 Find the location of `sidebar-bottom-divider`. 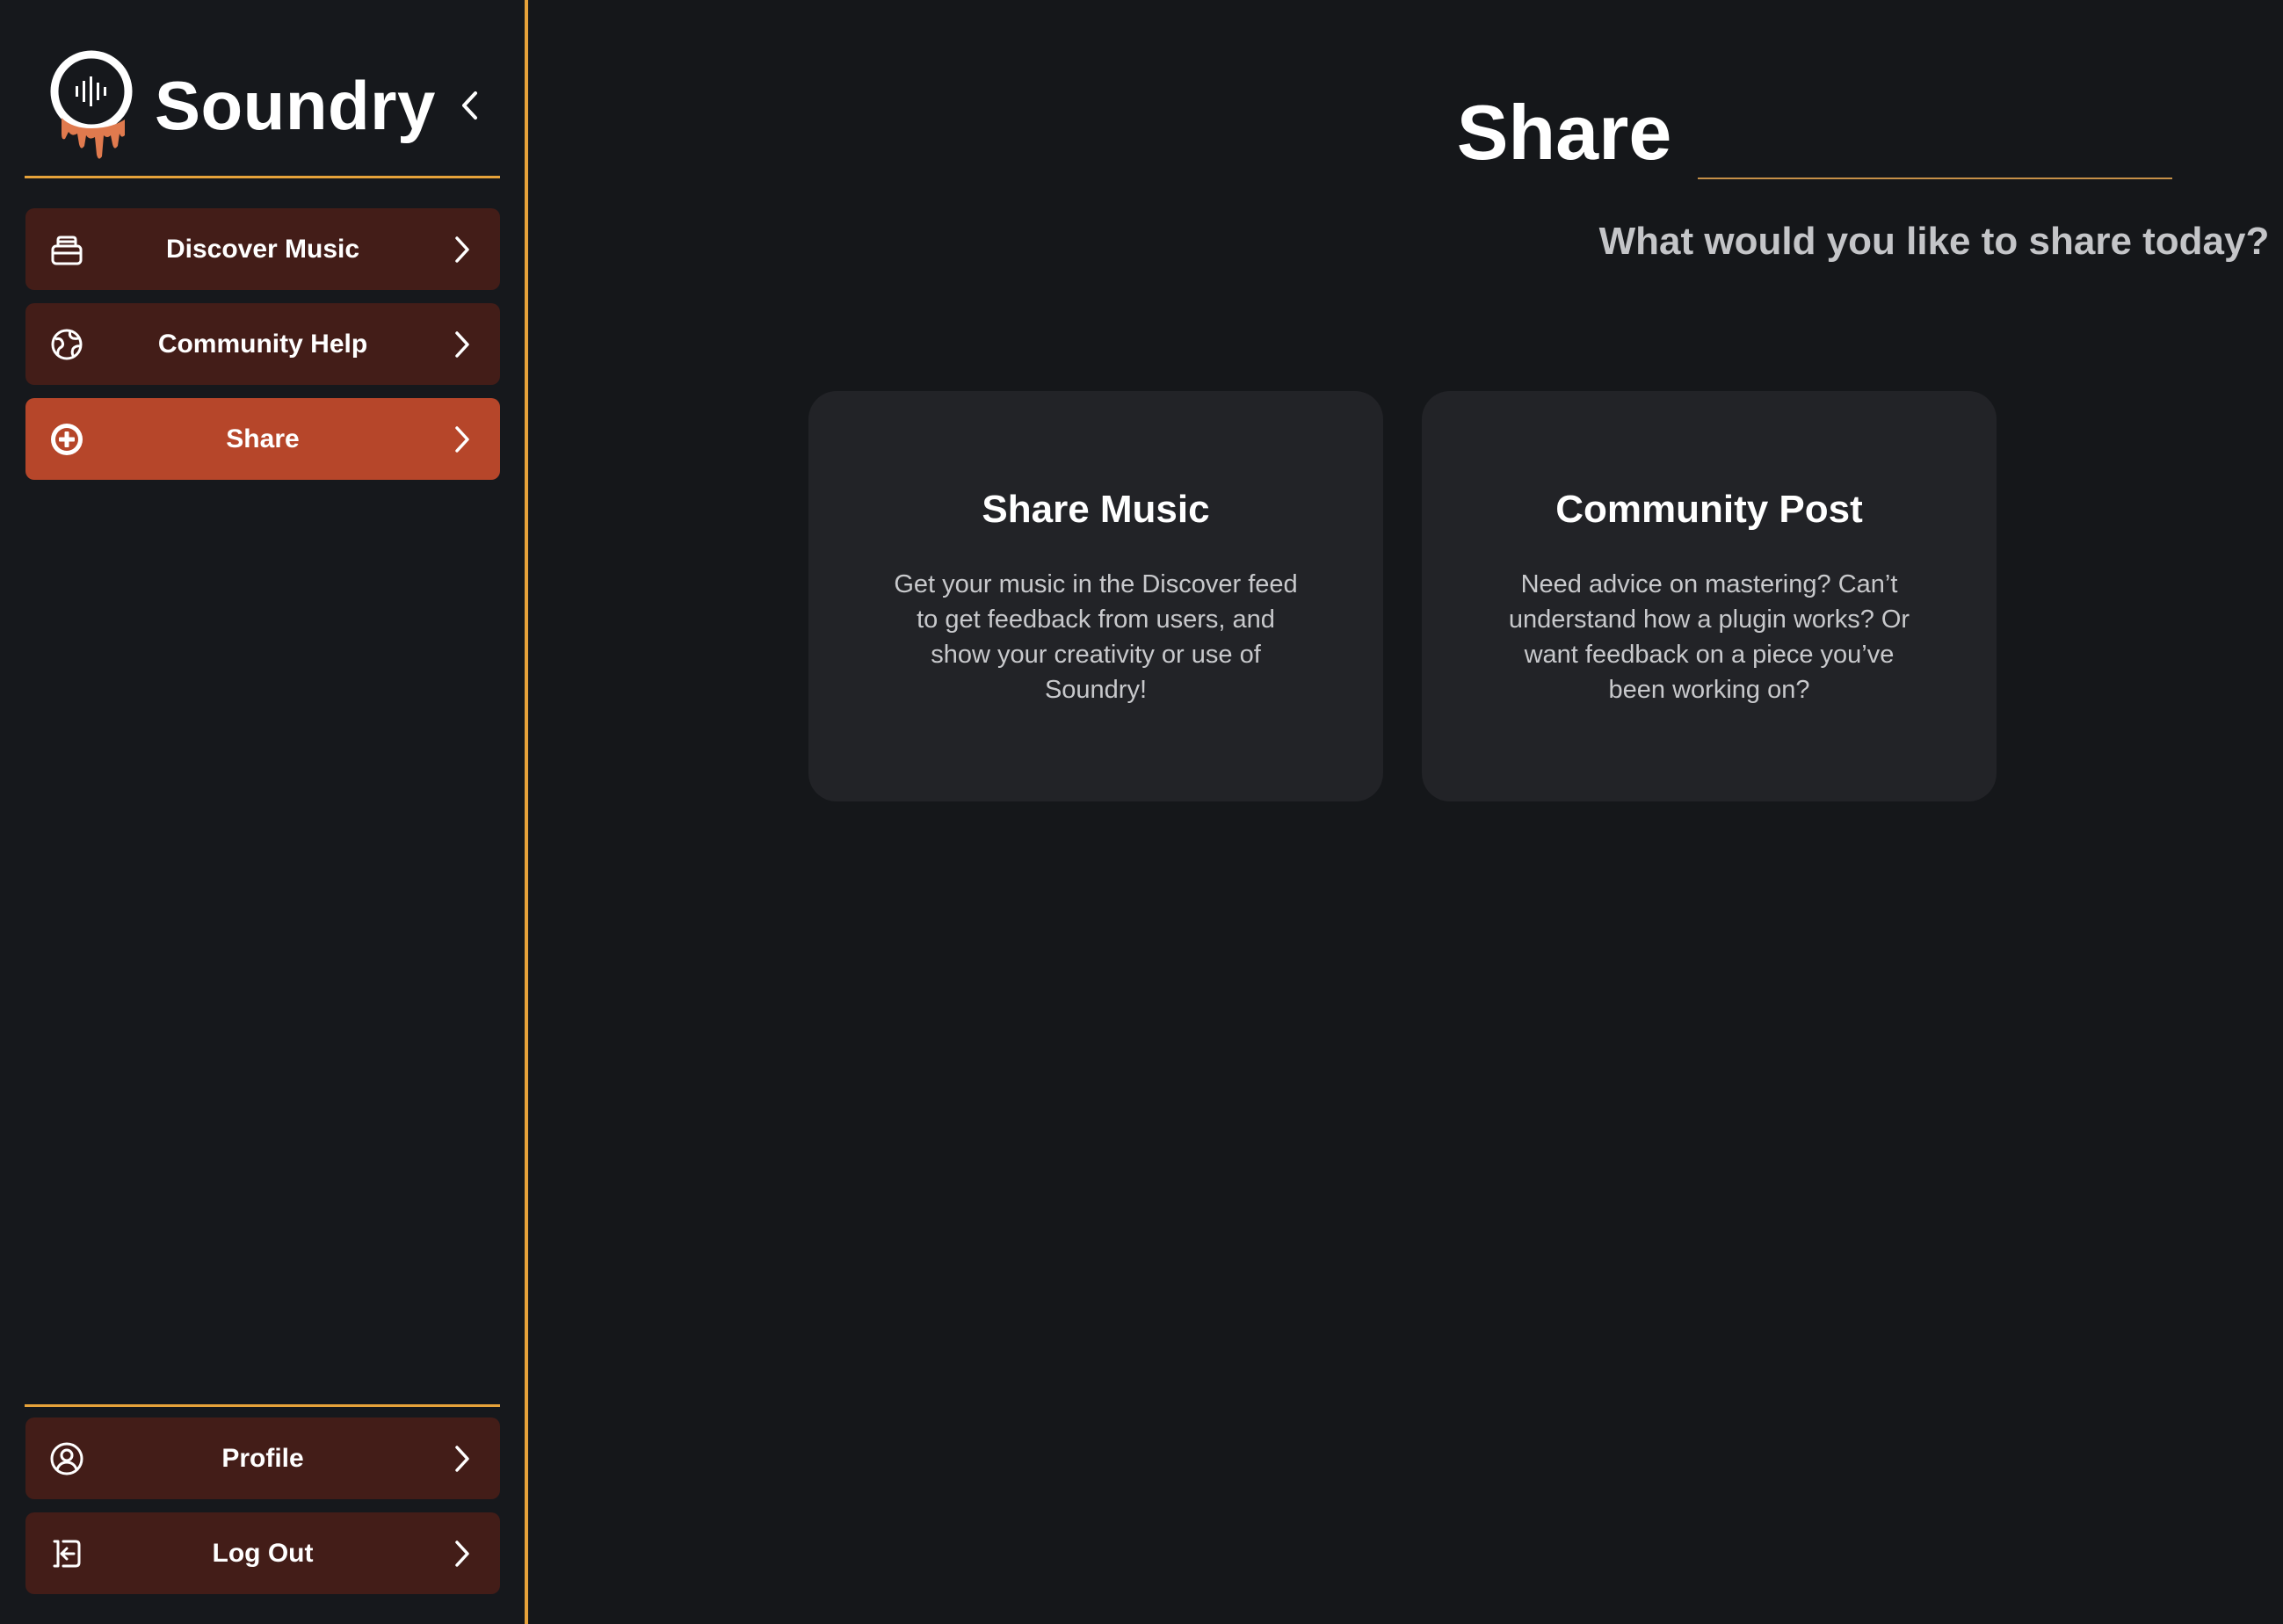

sidebar-bottom-divider is located at coordinates (262, 1405).